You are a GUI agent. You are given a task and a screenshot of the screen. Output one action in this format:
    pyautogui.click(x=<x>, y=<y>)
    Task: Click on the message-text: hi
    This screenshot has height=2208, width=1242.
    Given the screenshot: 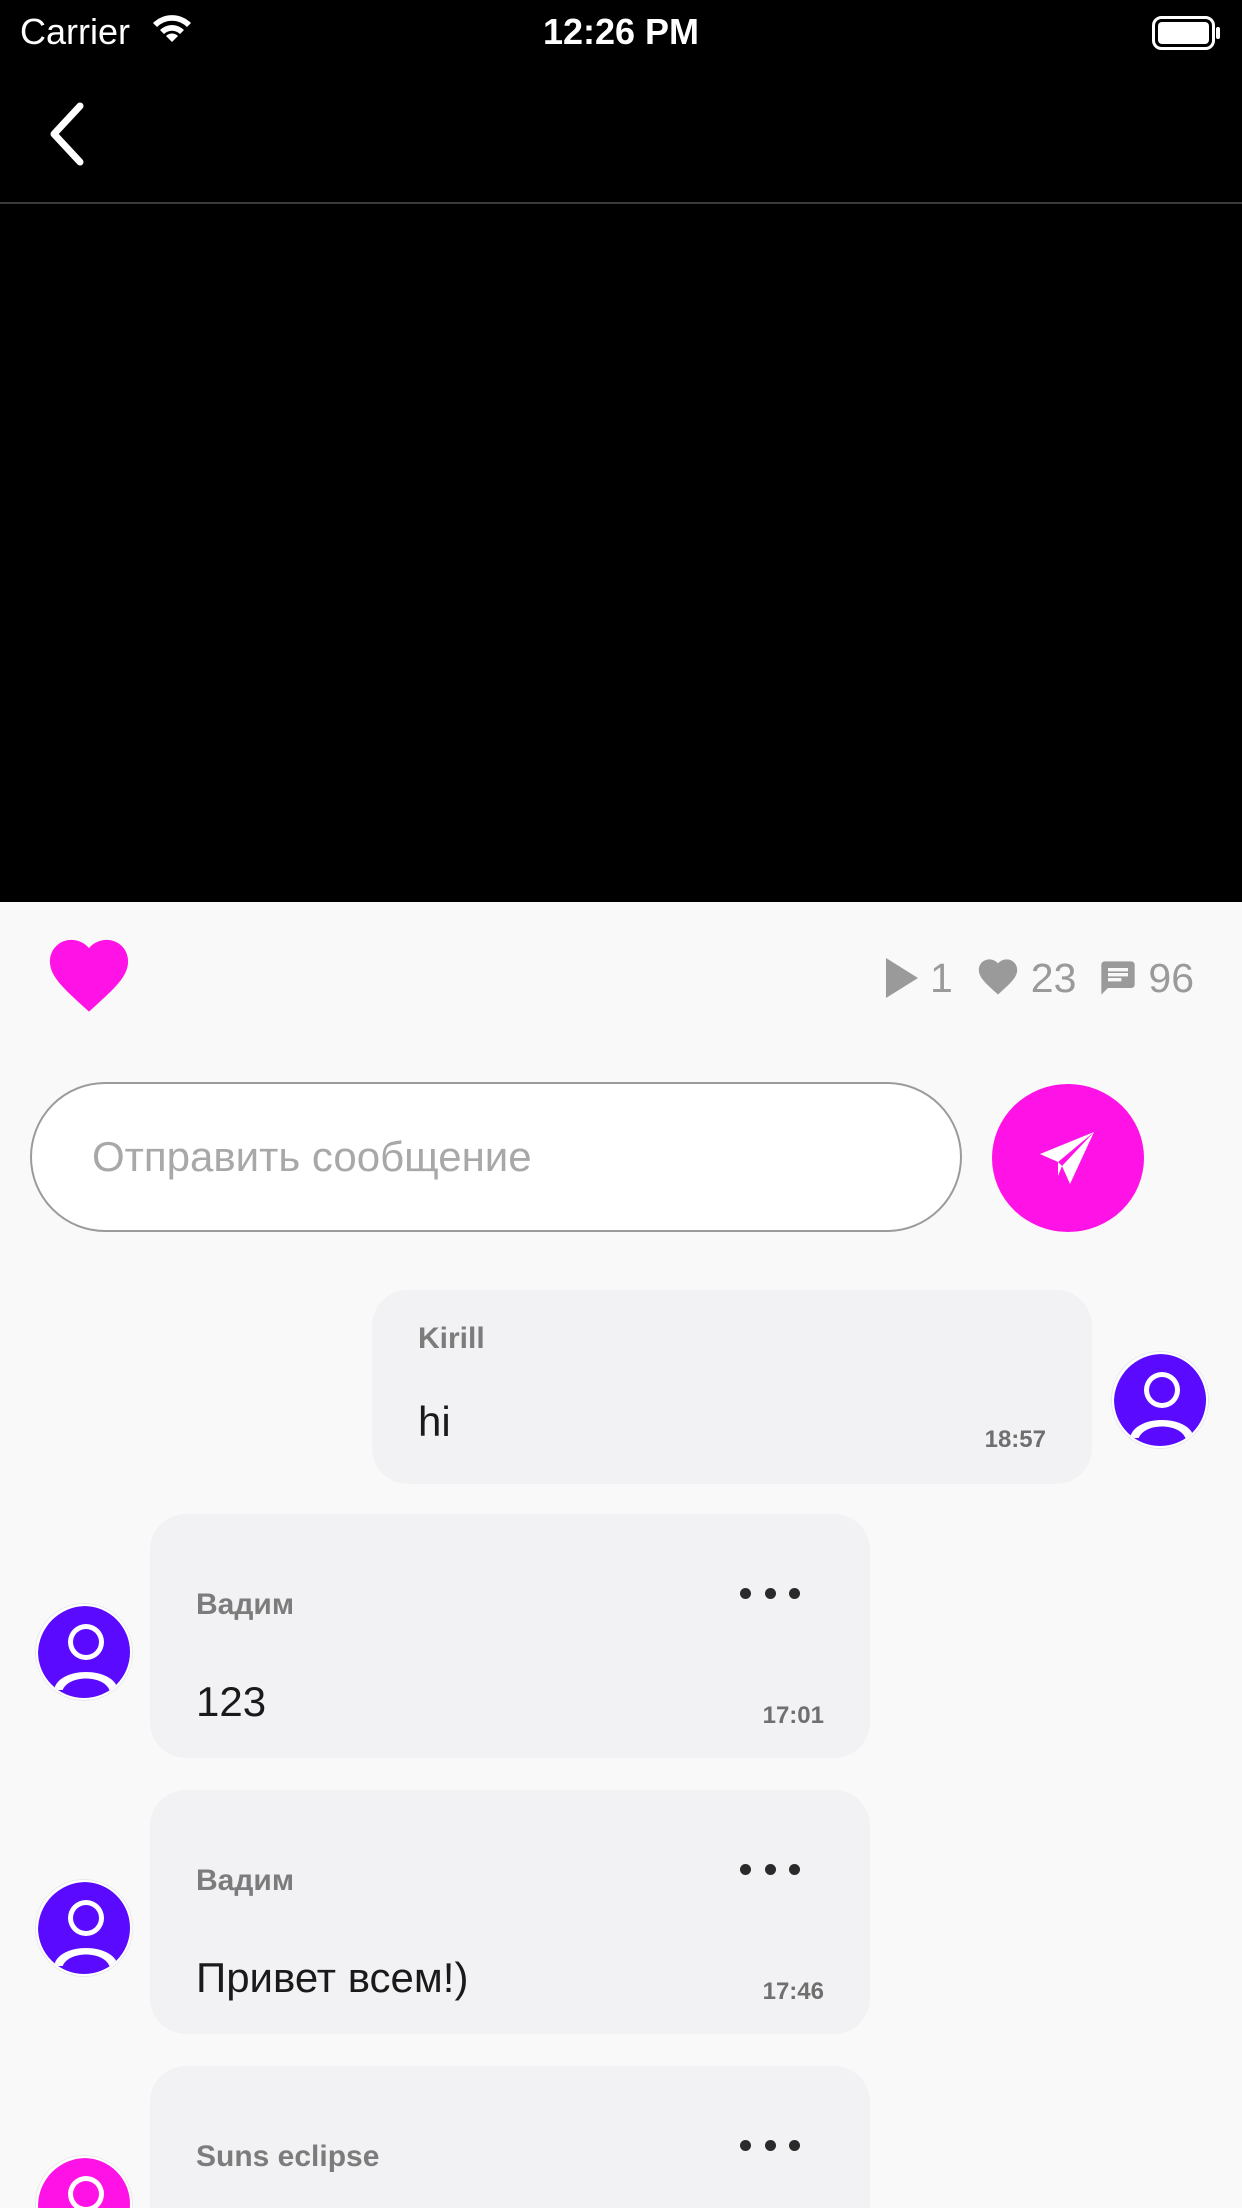 What is the action you would take?
    pyautogui.click(x=434, y=1421)
    